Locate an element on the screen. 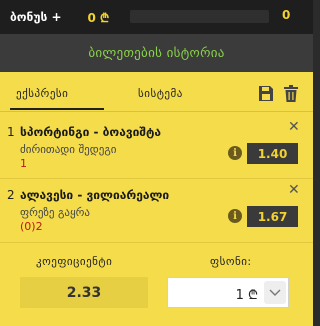 The width and height of the screenshot is (320, 326). total-coefficient: 2.33 is located at coordinates (84, 292).